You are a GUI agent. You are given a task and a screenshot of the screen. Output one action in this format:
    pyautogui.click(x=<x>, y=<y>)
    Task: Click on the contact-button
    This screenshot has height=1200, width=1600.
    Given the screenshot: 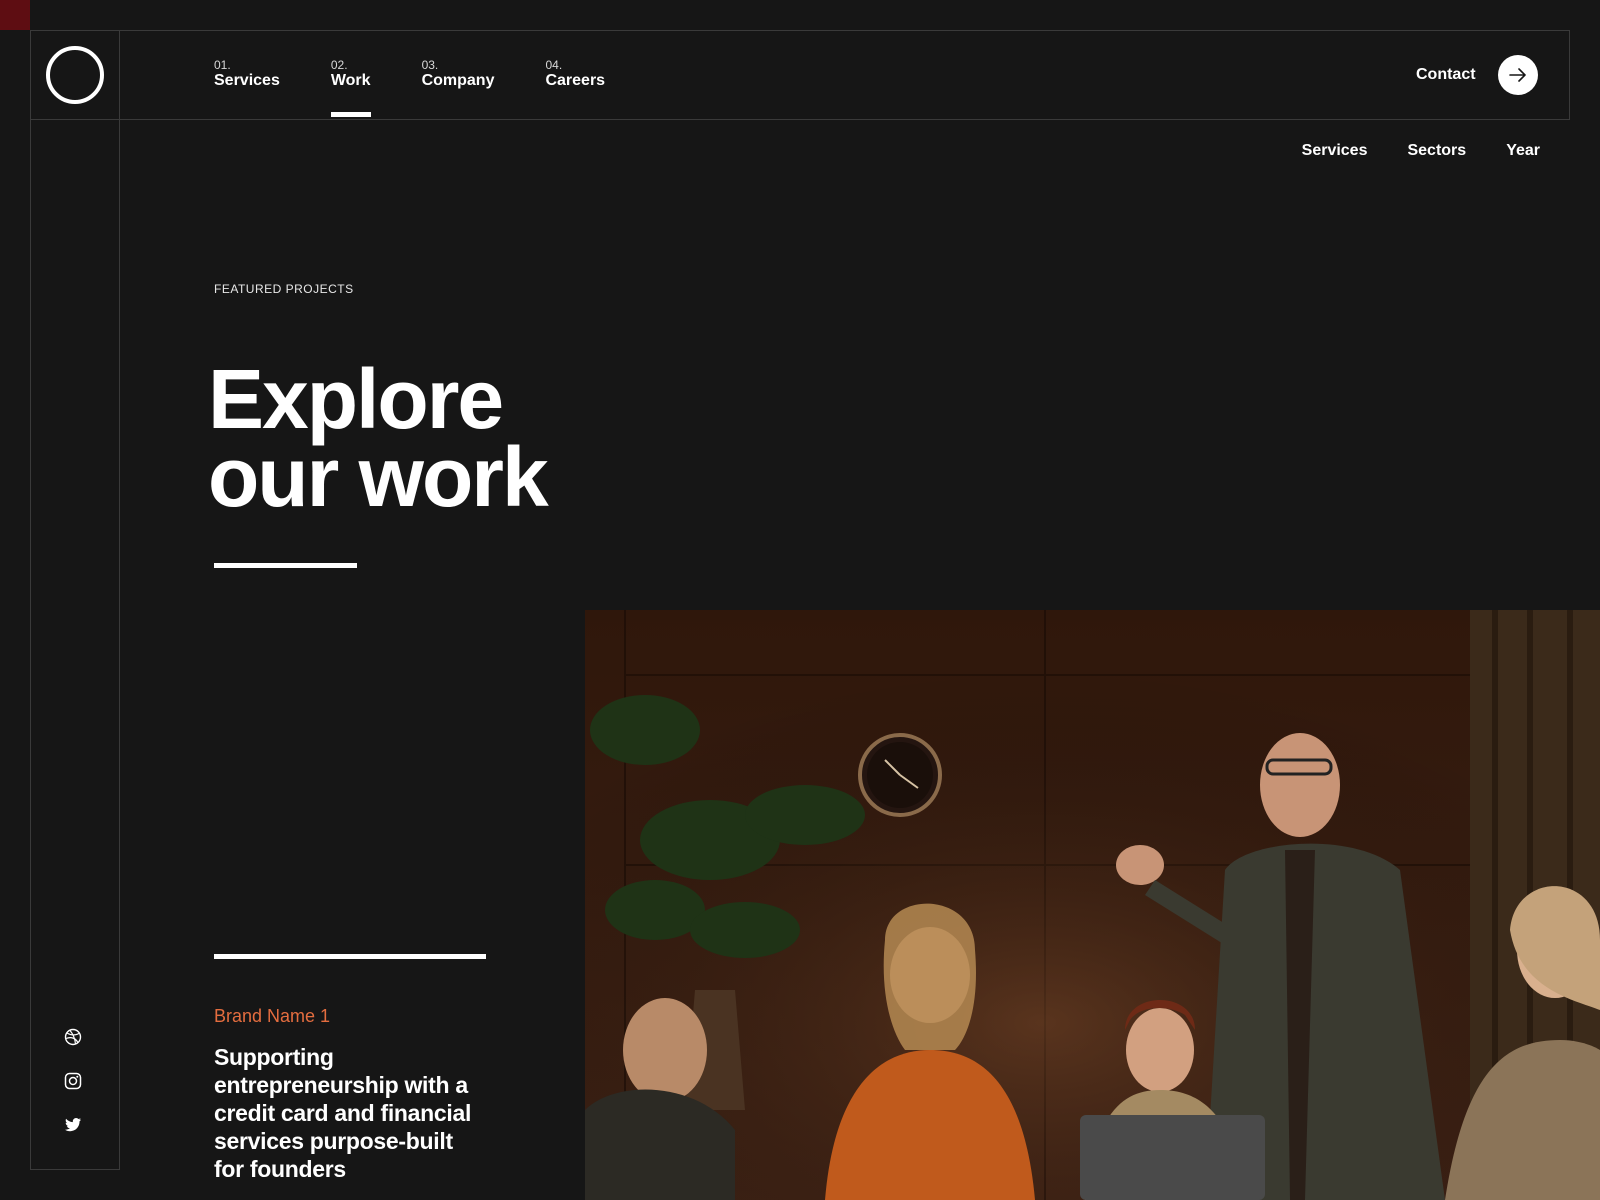 What is the action you would take?
    pyautogui.click(x=1518, y=75)
    